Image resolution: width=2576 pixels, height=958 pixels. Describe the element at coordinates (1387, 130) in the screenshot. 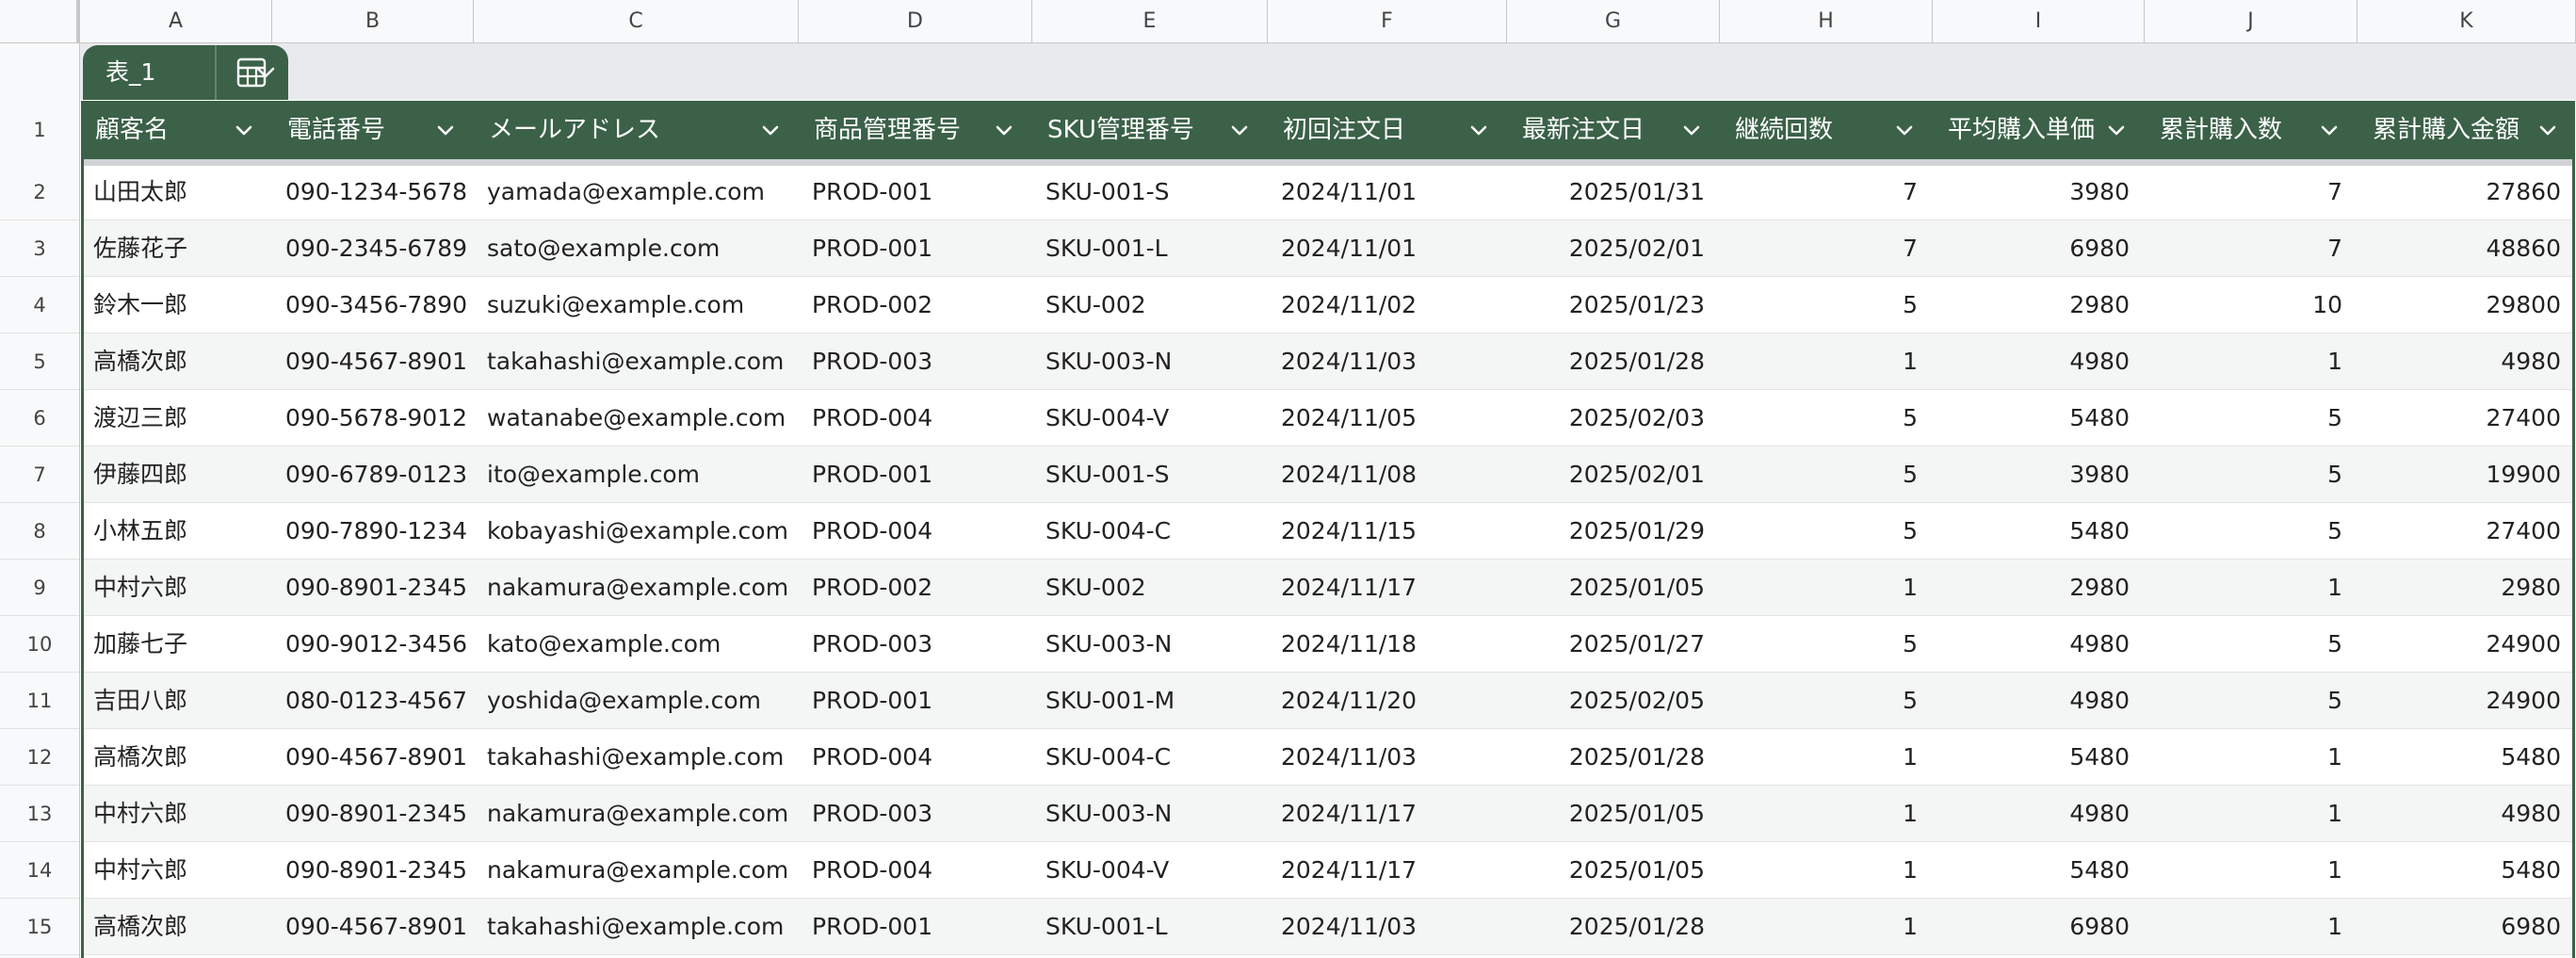

I see `column-header-f: 初回注文日` at that location.